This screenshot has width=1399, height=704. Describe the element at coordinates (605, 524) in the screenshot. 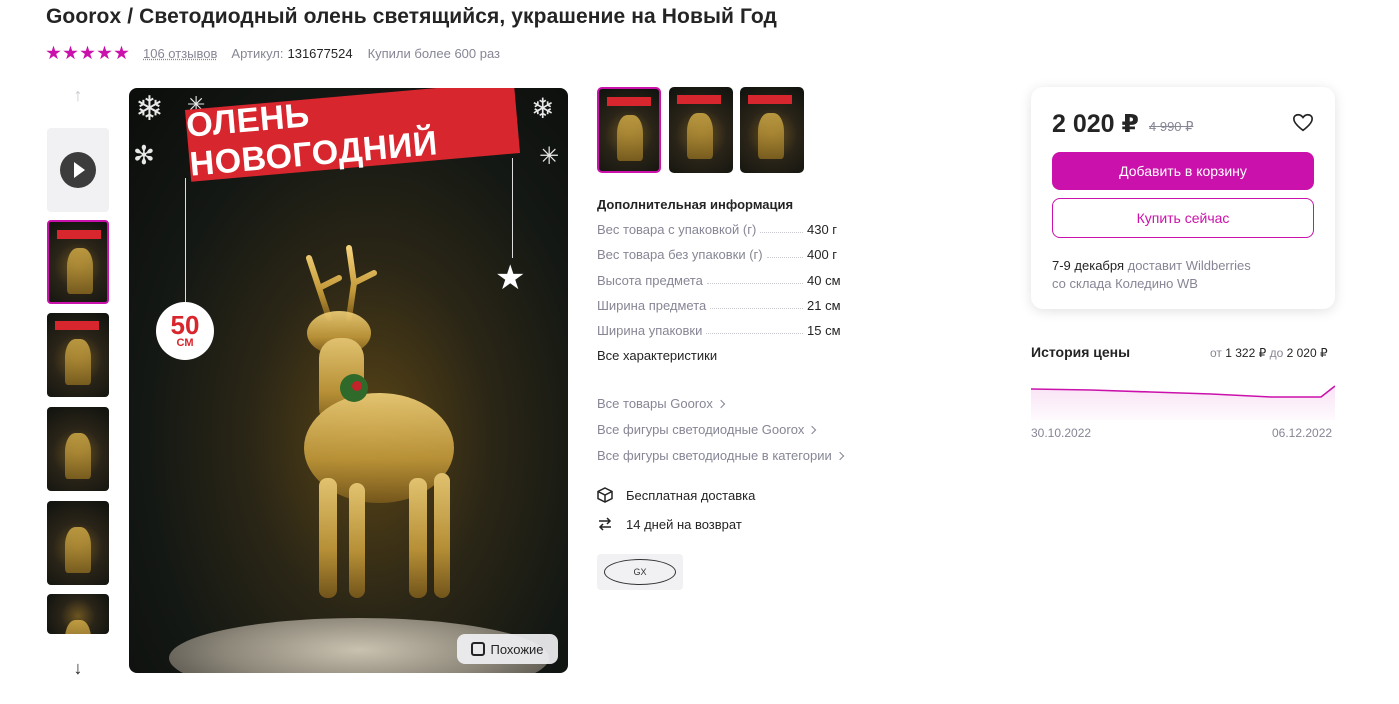

I see `return-icon` at that location.